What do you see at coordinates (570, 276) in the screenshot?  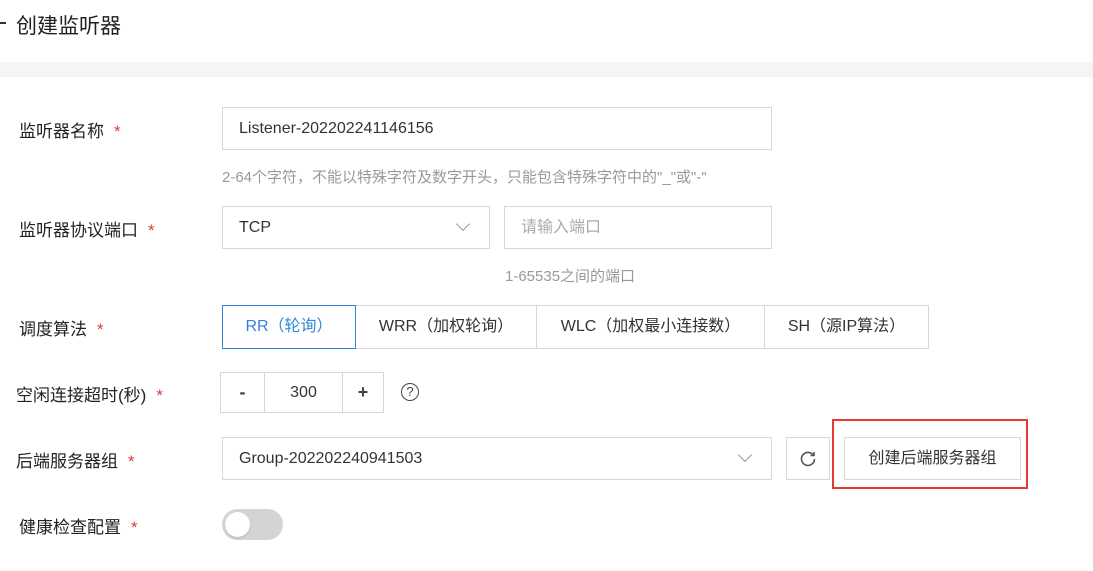 I see `port-hint: 1-65535之间的端口` at bounding box center [570, 276].